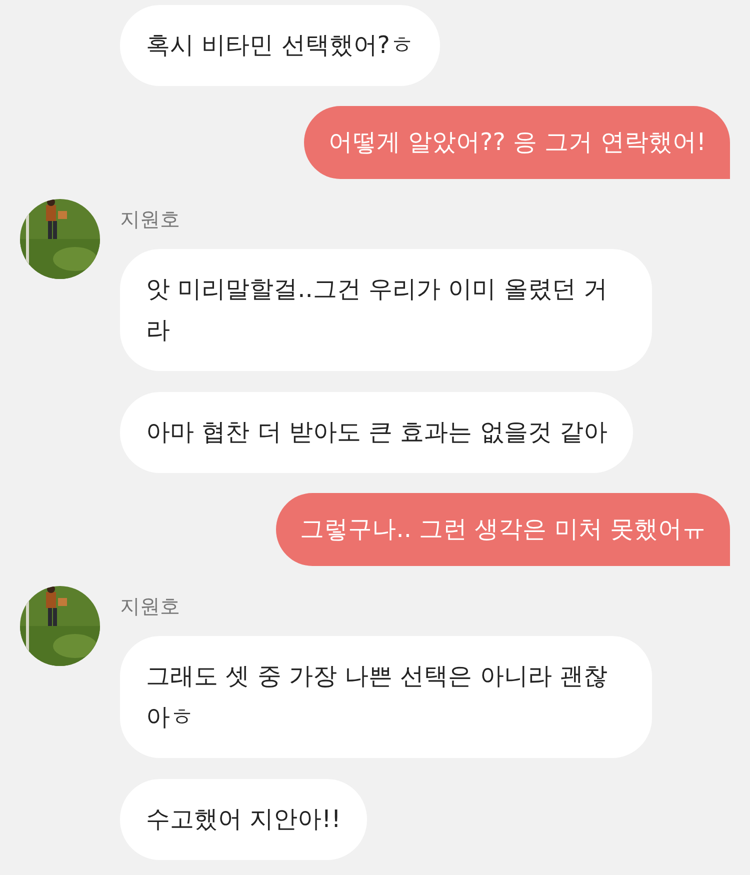  What do you see at coordinates (503, 529) in the screenshot?
I see `message-bubble: 그렇구나.. 그런 생각은 미처 못했어ㅠ` at bounding box center [503, 529].